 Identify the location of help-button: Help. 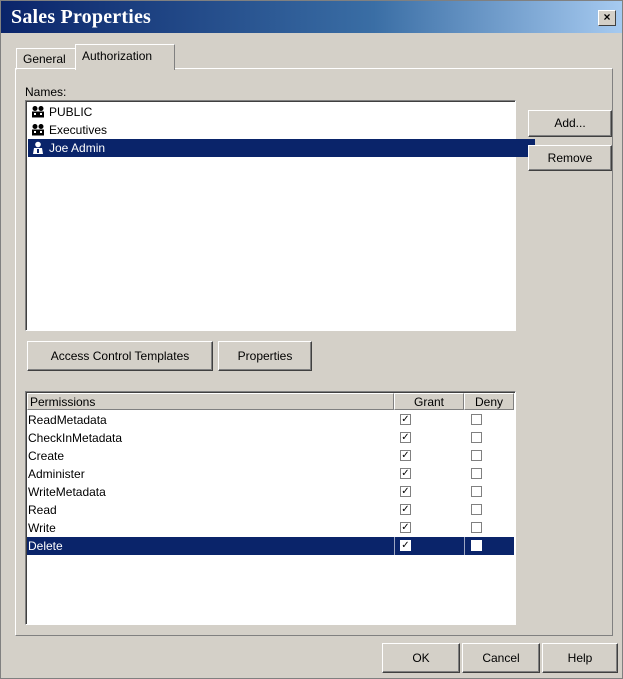
(580, 658).